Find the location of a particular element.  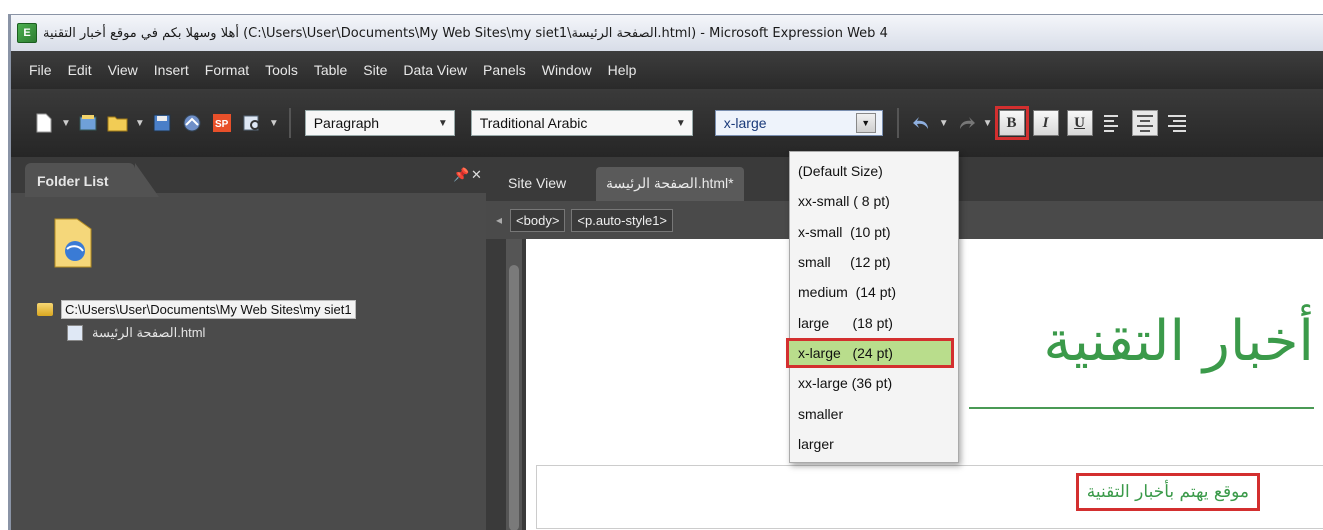

menu-view: View is located at coordinates (123, 70).